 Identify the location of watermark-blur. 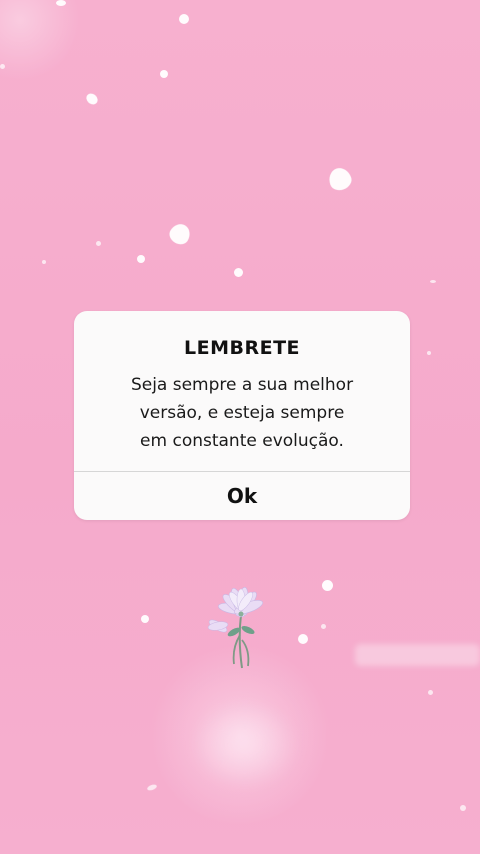
(417, 655).